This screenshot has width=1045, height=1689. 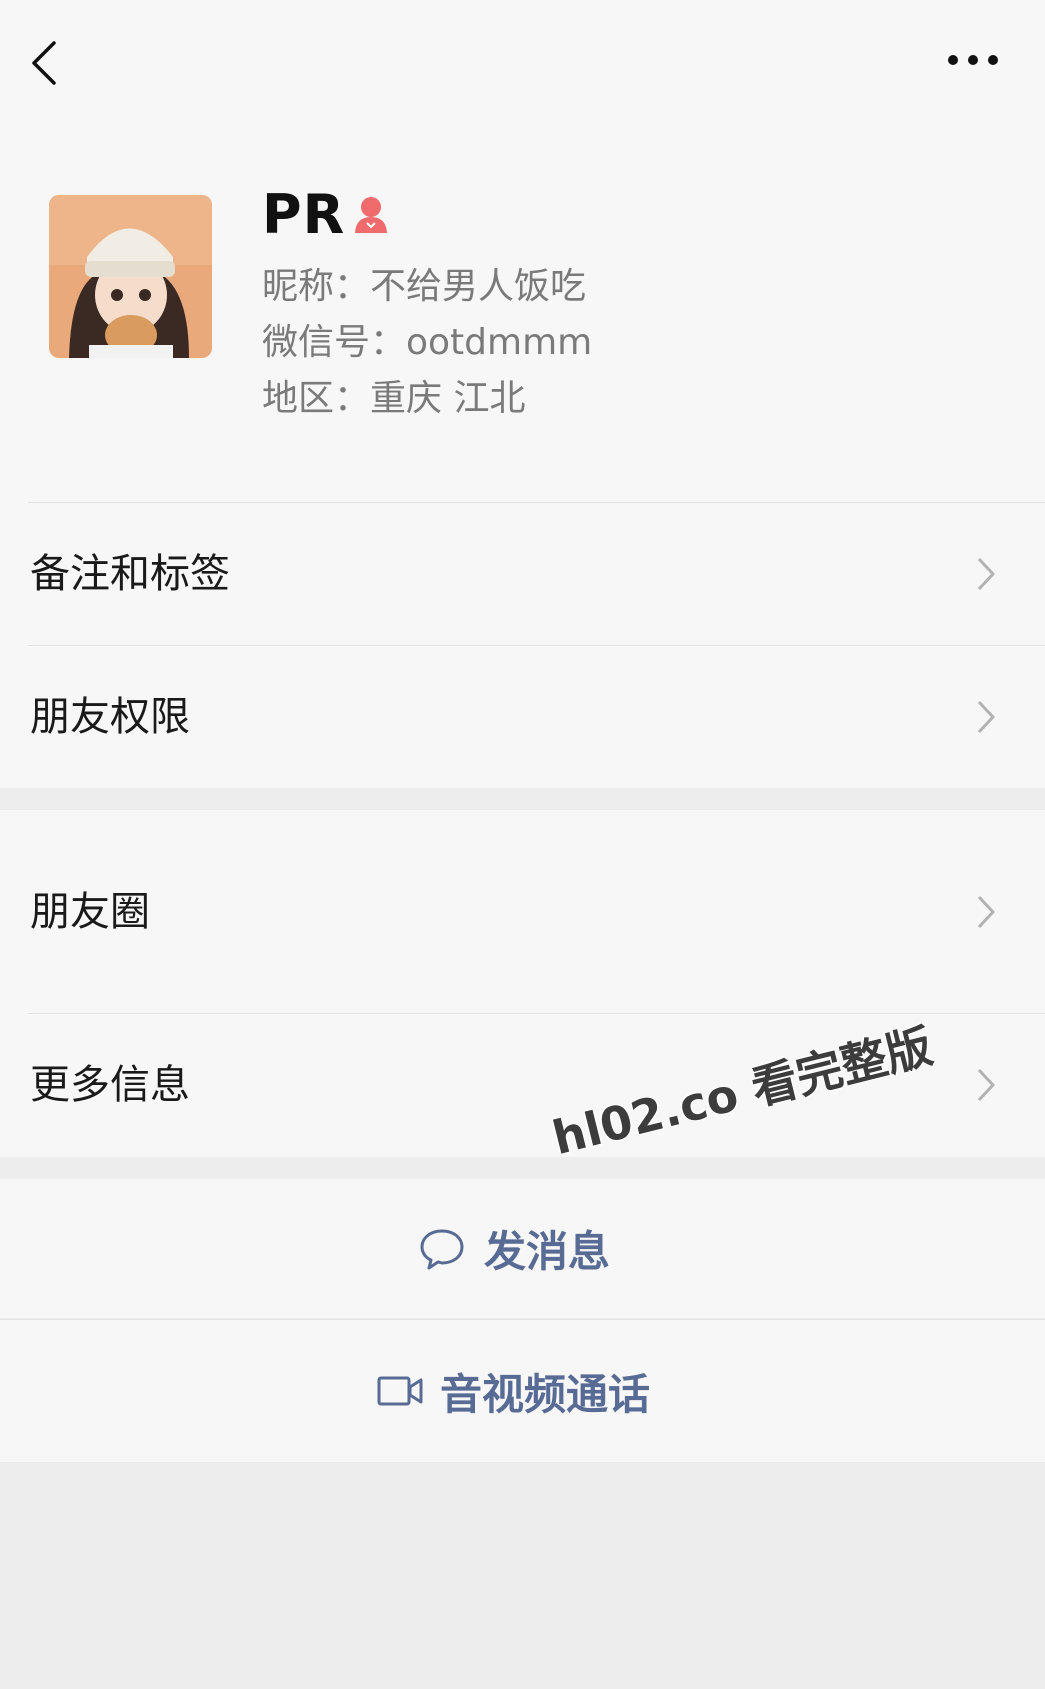 What do you see at coordinates (547, 1251) in the screenshot?
I see `send-message-label: 发消息` at bounding box center [547, 1251].